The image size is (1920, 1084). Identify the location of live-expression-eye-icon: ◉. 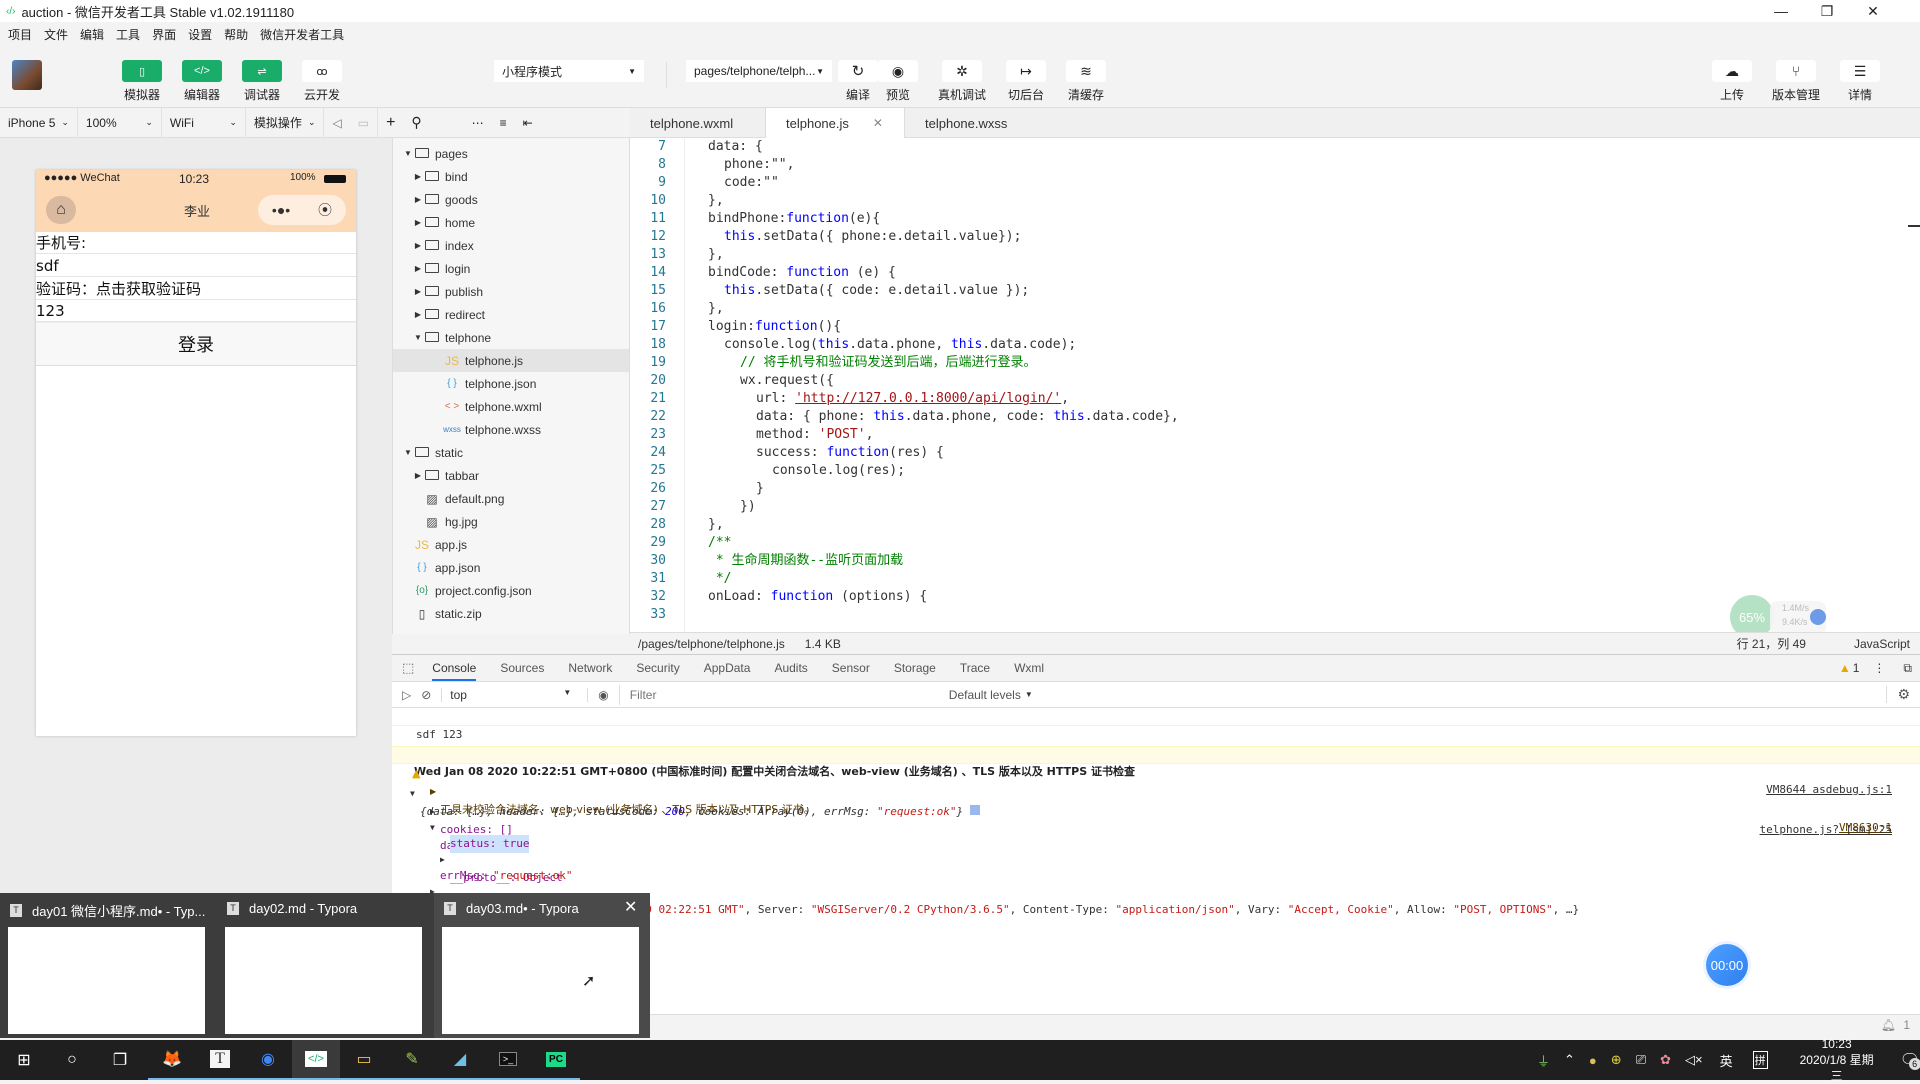
(598, 694).